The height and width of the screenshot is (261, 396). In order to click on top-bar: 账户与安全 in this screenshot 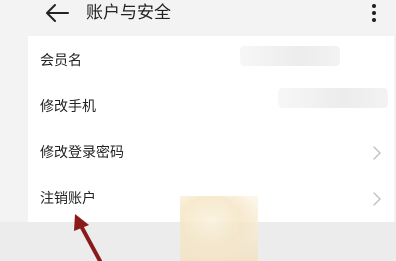, I will do `click(198, 18)`.